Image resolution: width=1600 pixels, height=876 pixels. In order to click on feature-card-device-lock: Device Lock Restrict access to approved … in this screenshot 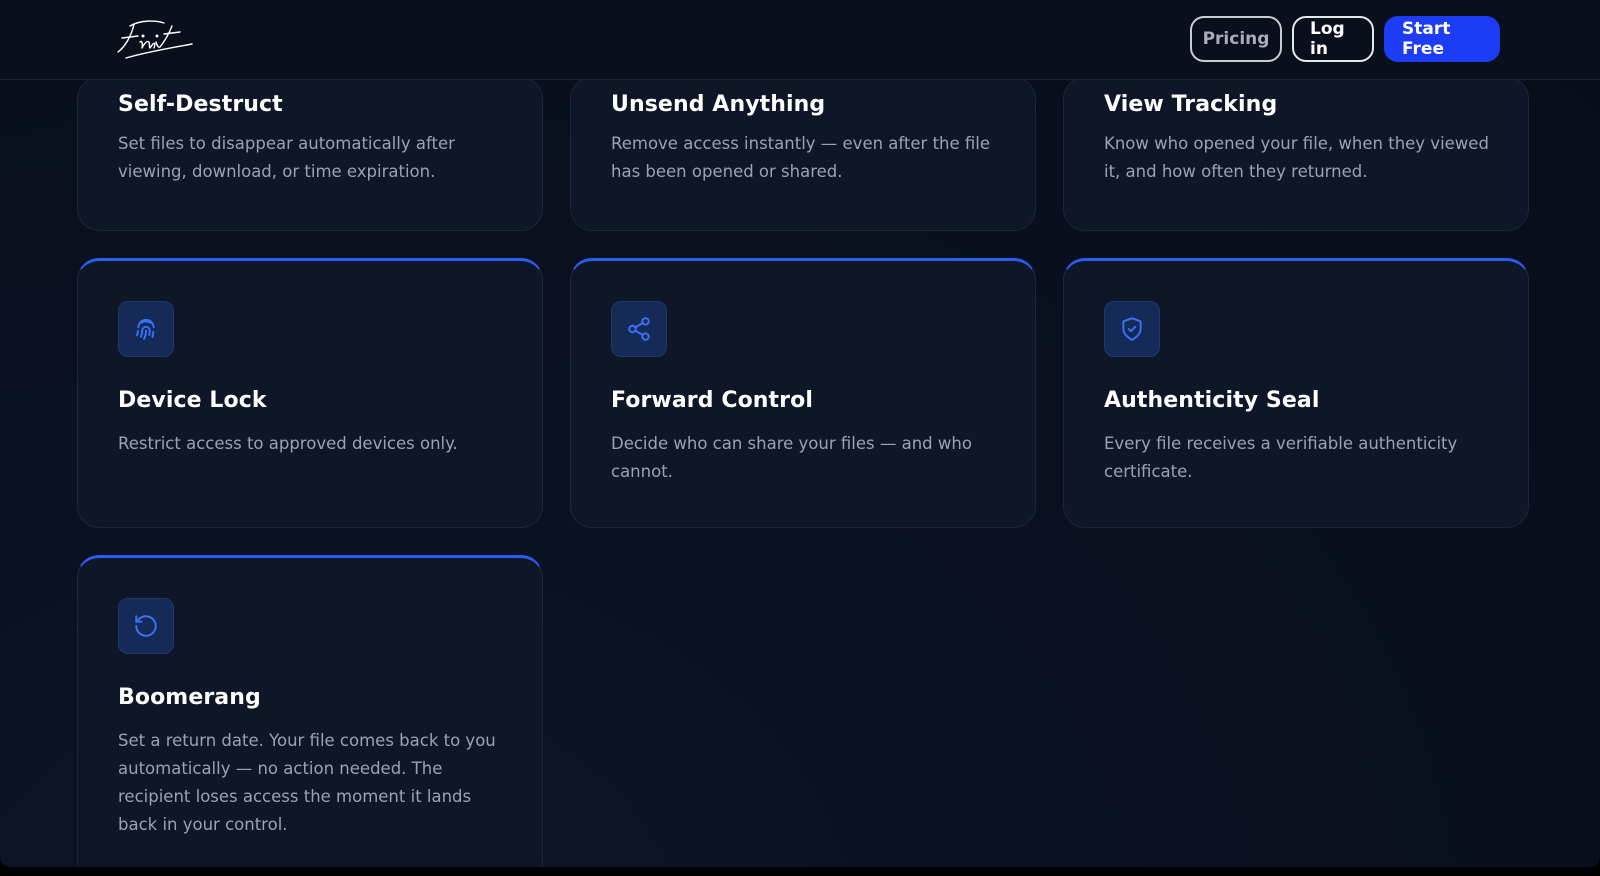, I will do `click(310, 393)`.